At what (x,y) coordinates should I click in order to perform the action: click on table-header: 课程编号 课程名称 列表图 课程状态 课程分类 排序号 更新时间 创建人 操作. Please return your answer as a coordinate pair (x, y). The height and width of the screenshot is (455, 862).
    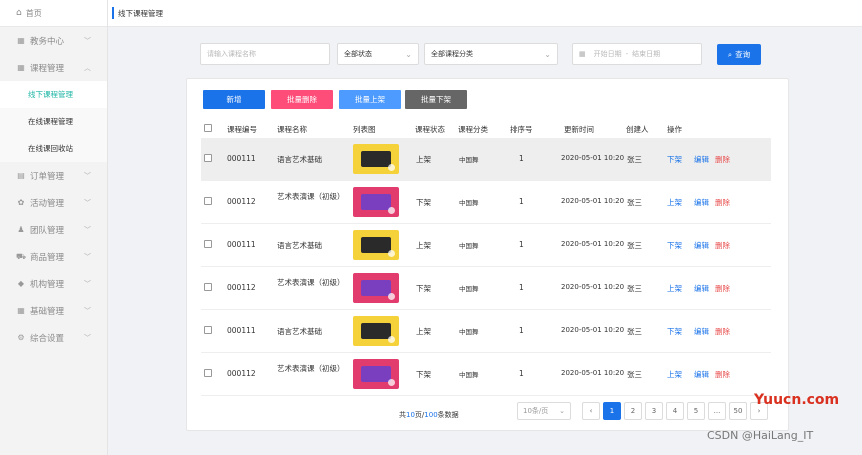
    Looking at the image, I should click on (486, 129).